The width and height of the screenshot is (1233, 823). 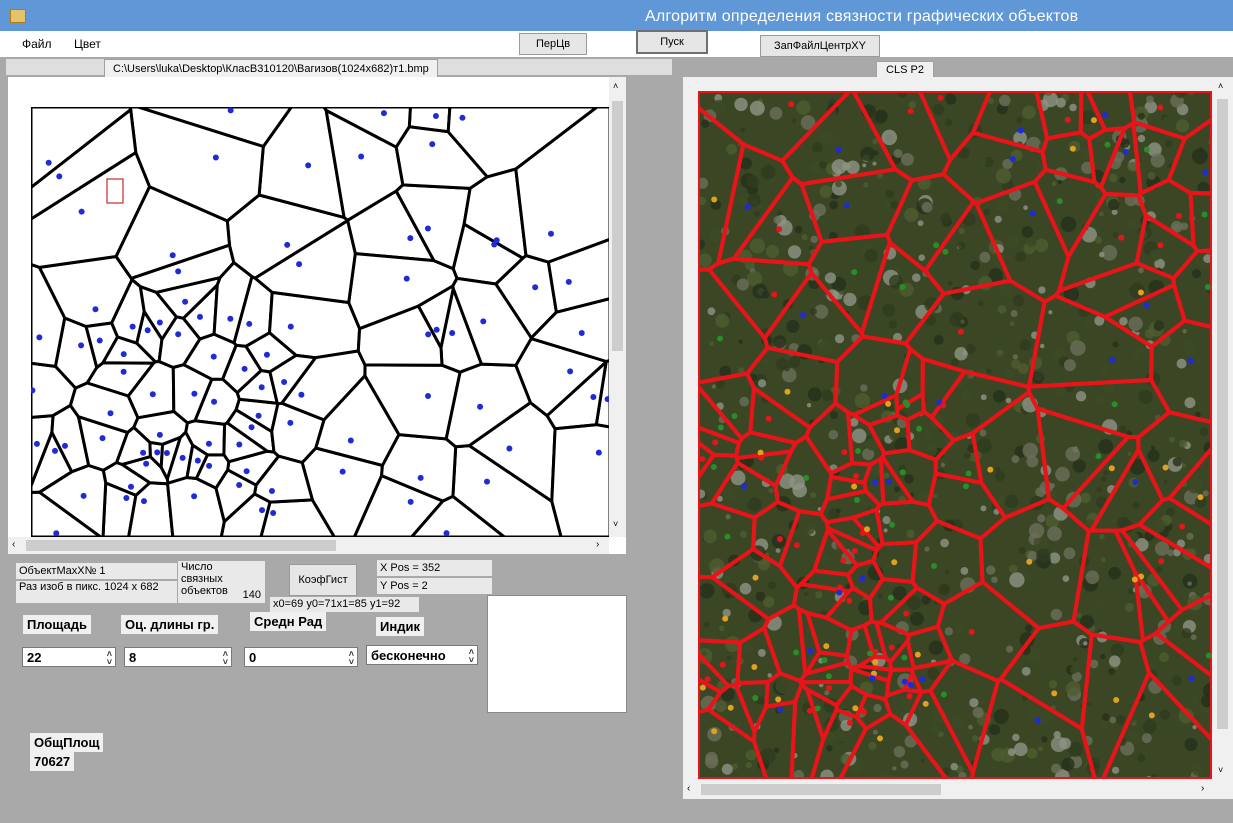 What do you see at coordinates (948, 789) in the screenshot?
I see `right-horizontal-scrollbar: ‹ ›` at bounding box center [948, 789].